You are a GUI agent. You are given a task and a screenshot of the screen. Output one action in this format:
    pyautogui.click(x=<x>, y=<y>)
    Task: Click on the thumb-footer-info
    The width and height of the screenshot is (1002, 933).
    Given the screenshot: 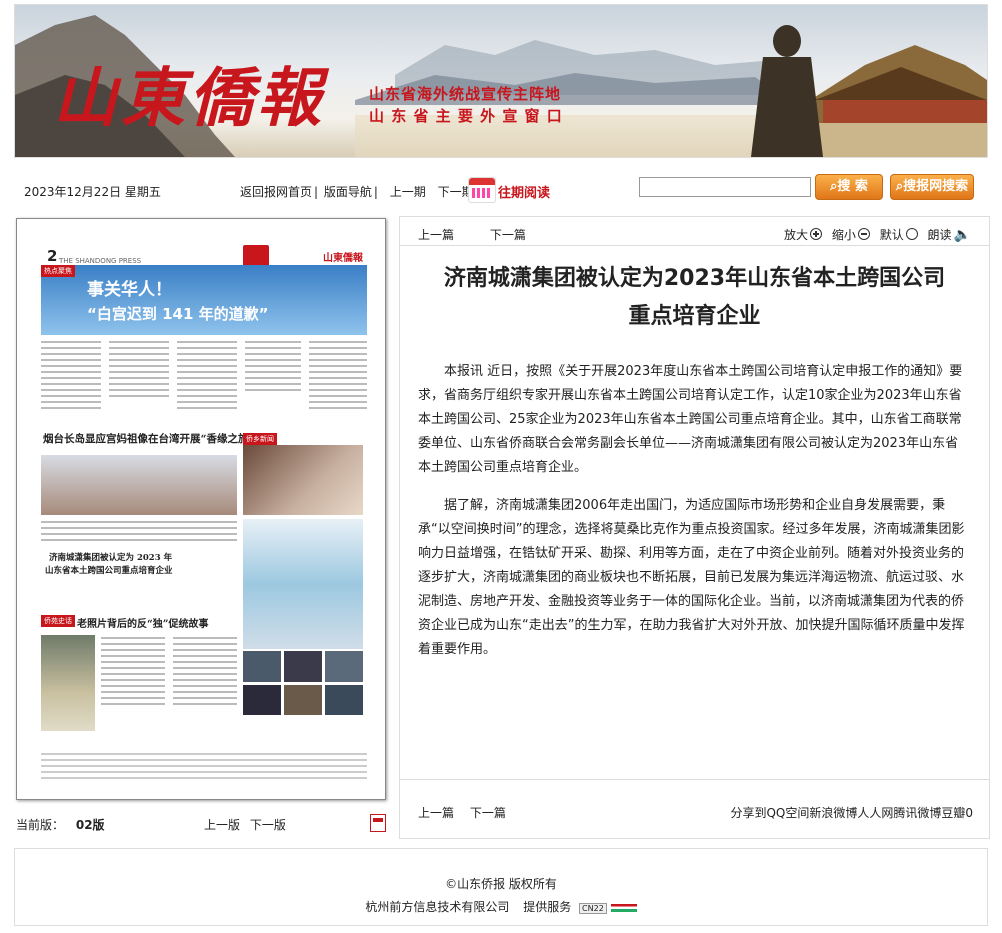 What is the action you would take?
    pyautogui.click(x=204, y=766)
    